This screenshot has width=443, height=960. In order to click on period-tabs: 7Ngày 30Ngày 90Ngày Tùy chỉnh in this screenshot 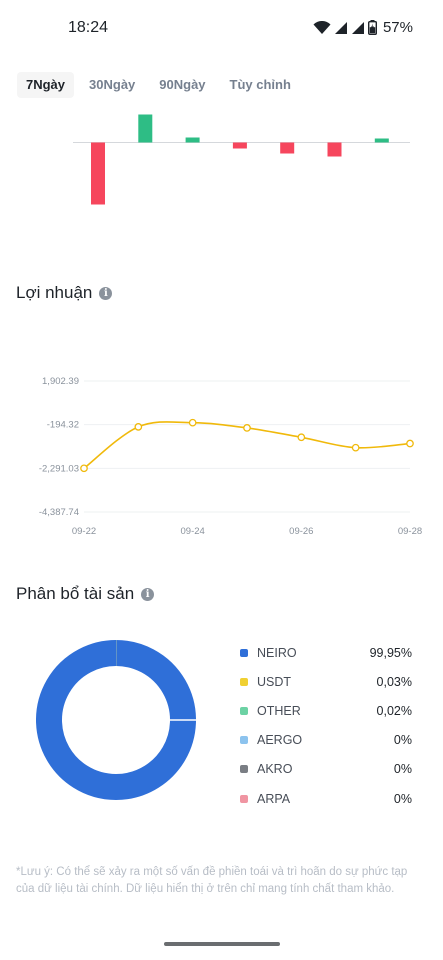, I will do `click(161, 85)`.